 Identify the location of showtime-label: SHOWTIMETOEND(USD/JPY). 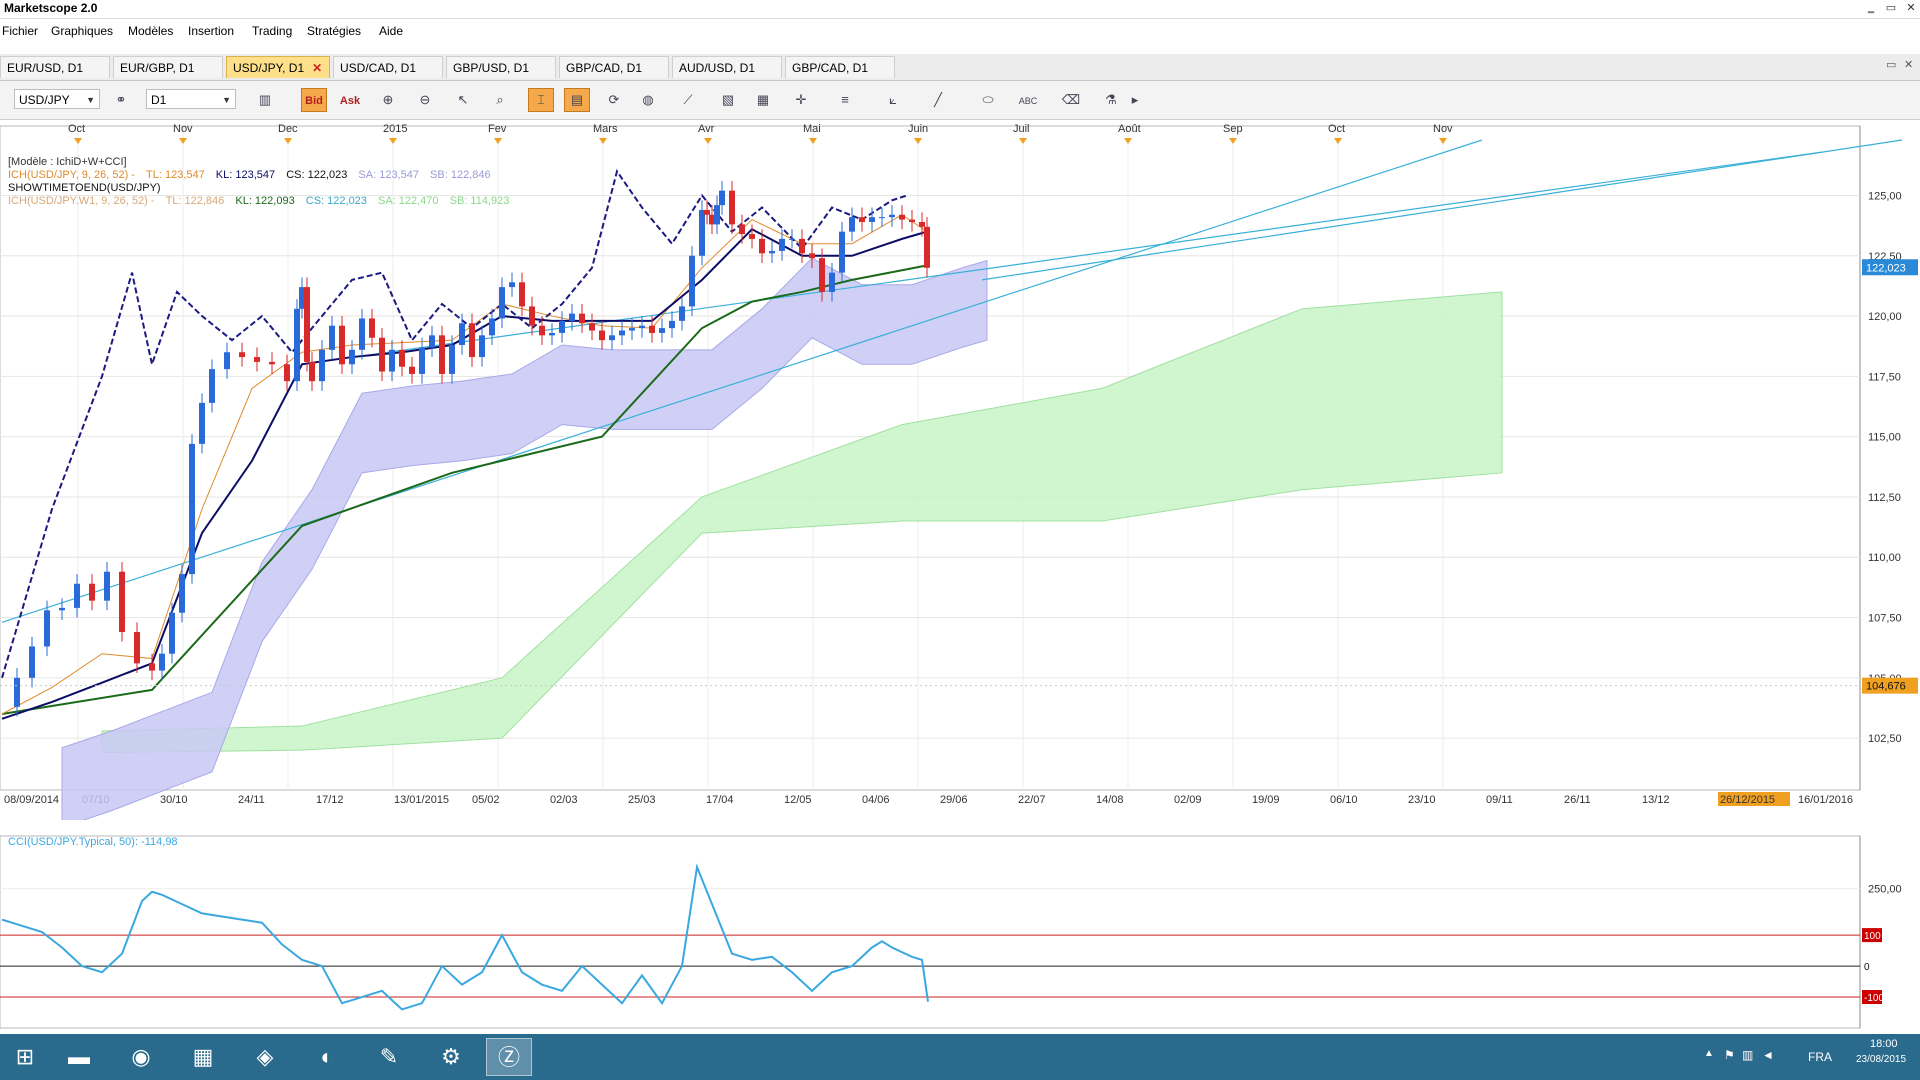
(84, 188).